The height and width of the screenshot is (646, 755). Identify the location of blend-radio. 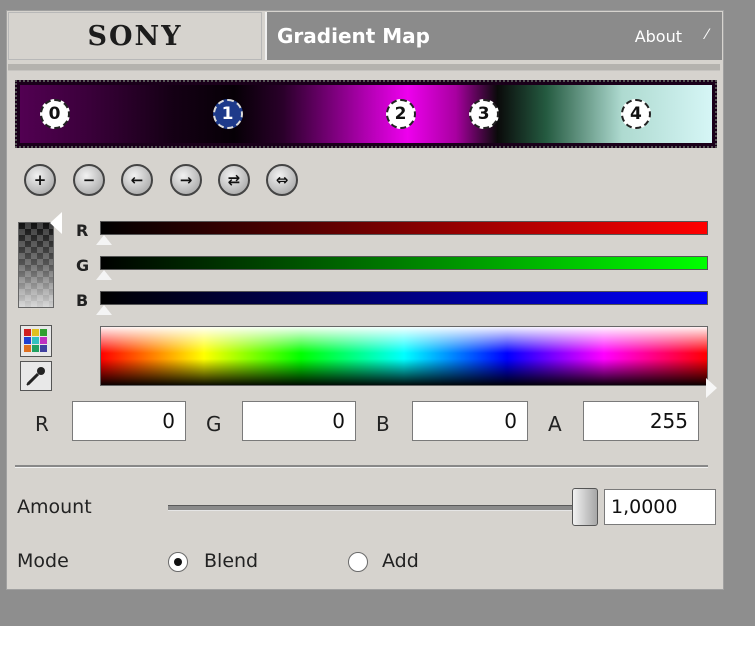
(178, 562).